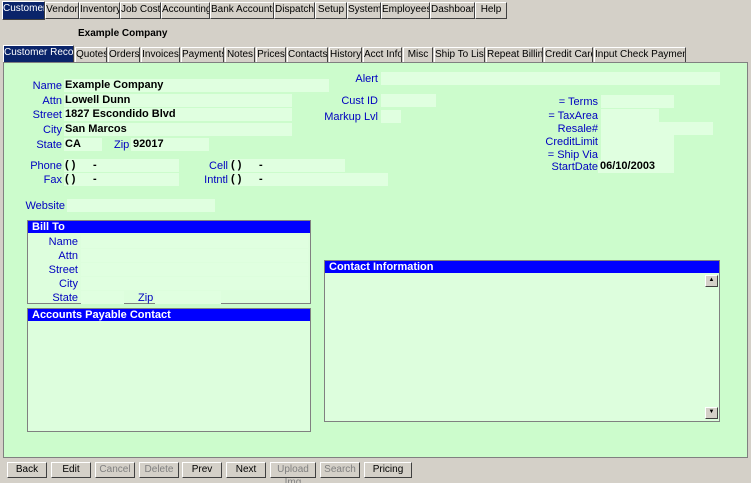 This screenshot has height=483, width=751. What do you see at coordinates (574, 167) in the screenshot?
I see `startdate-label: StartDate` at bounding box center [574, 167].